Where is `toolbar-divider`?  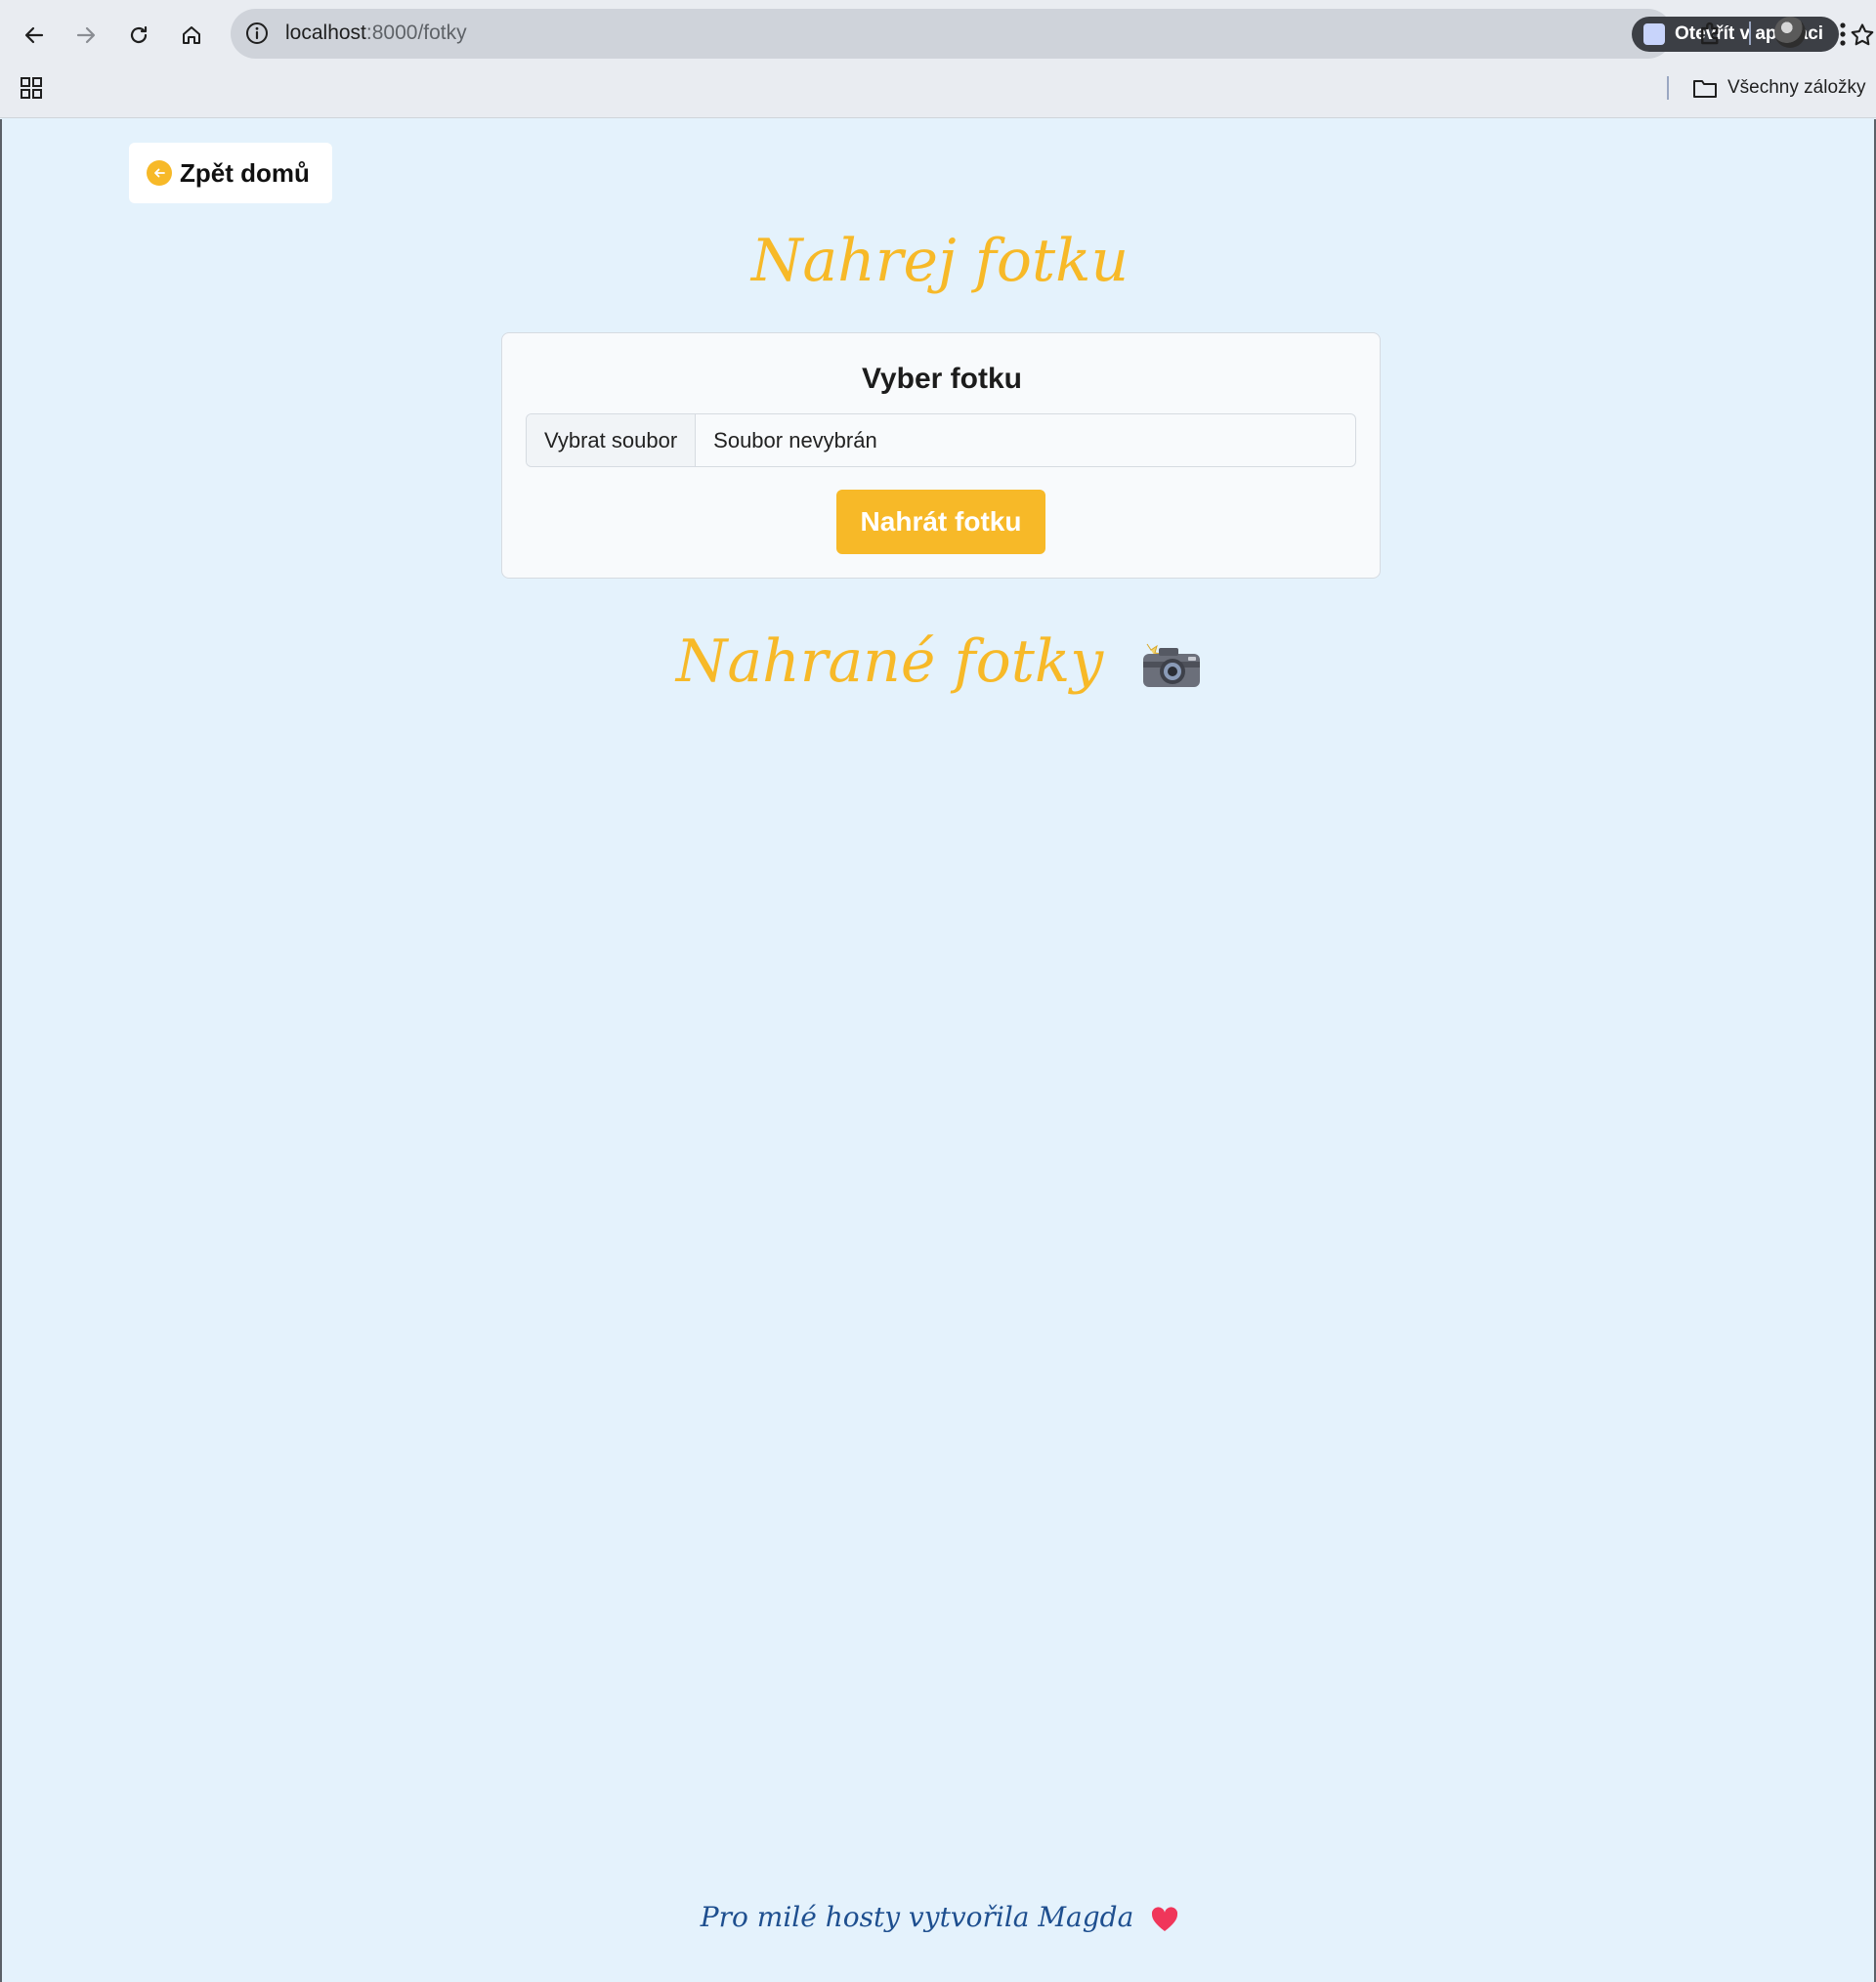
toolbar-divider is located at coordinates (1750, 33).